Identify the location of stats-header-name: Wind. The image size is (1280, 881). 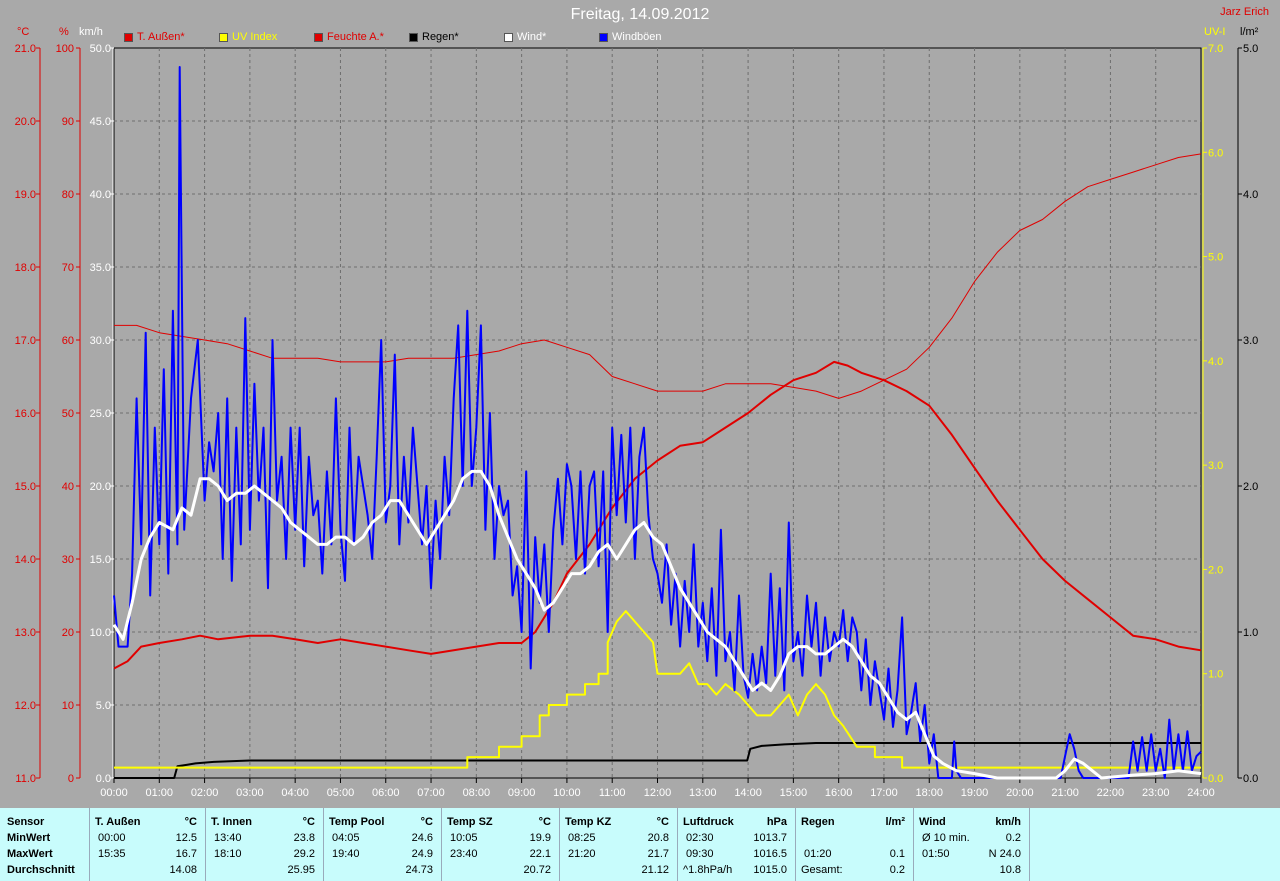
(932, 822).